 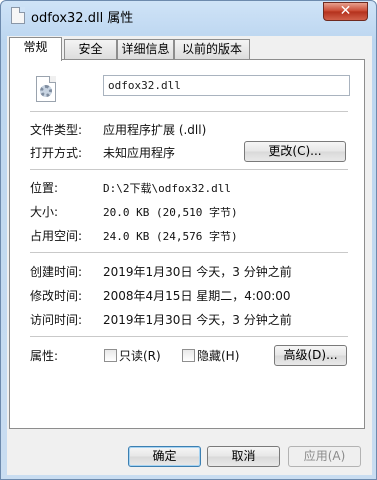 I want to click on window-title: odfox32.dll 属性, so click(x=82, y=18).